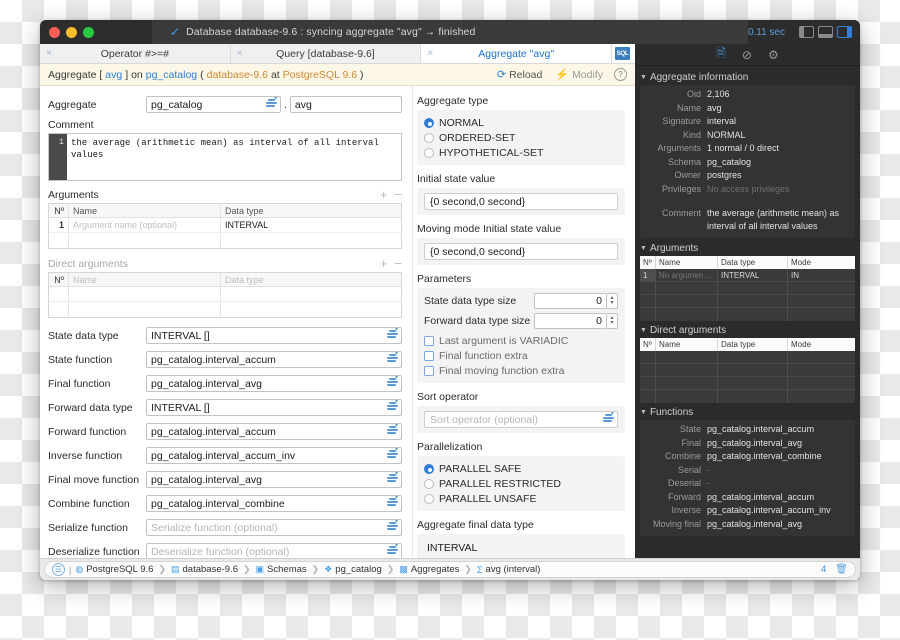 This screenshot has height=640, width=900. Describe the element at coordinates (747, 275) in the screenshot. I see `table-row: 1 No argumen… INTERVAL IN` at that location.